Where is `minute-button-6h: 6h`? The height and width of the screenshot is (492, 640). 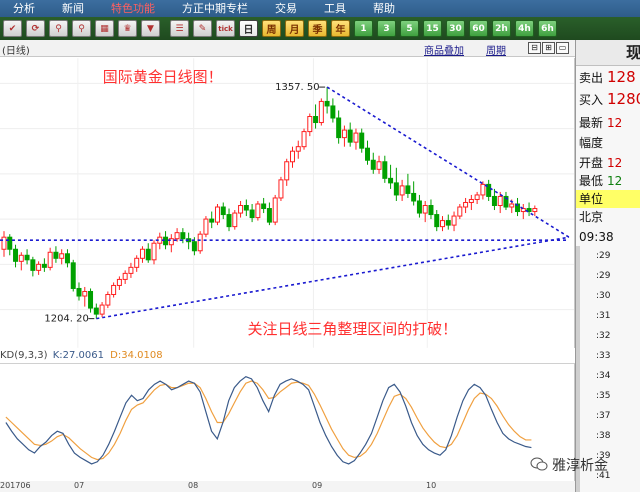
minute-button-6h: 6h is located at coordinates (547, 28).